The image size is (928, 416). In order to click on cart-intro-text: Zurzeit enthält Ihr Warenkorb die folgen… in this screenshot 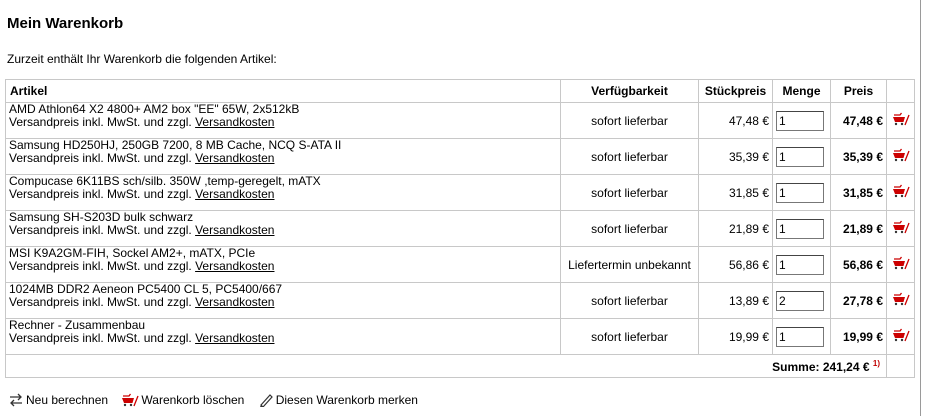, I will do `click(142, 59)`.